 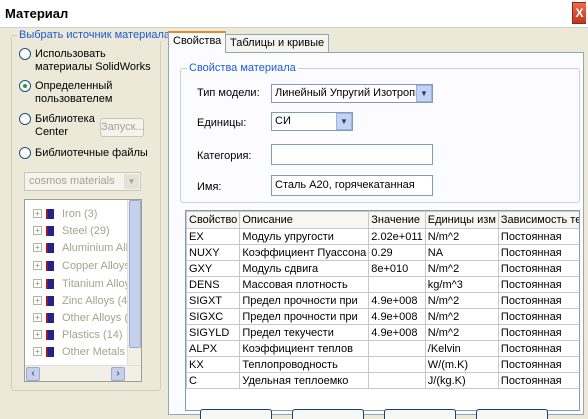 What do you see at coordinates (304, 236) in the screenshot?
I see `cell-description: Модуль упругости` at bounding box center [304, 236].